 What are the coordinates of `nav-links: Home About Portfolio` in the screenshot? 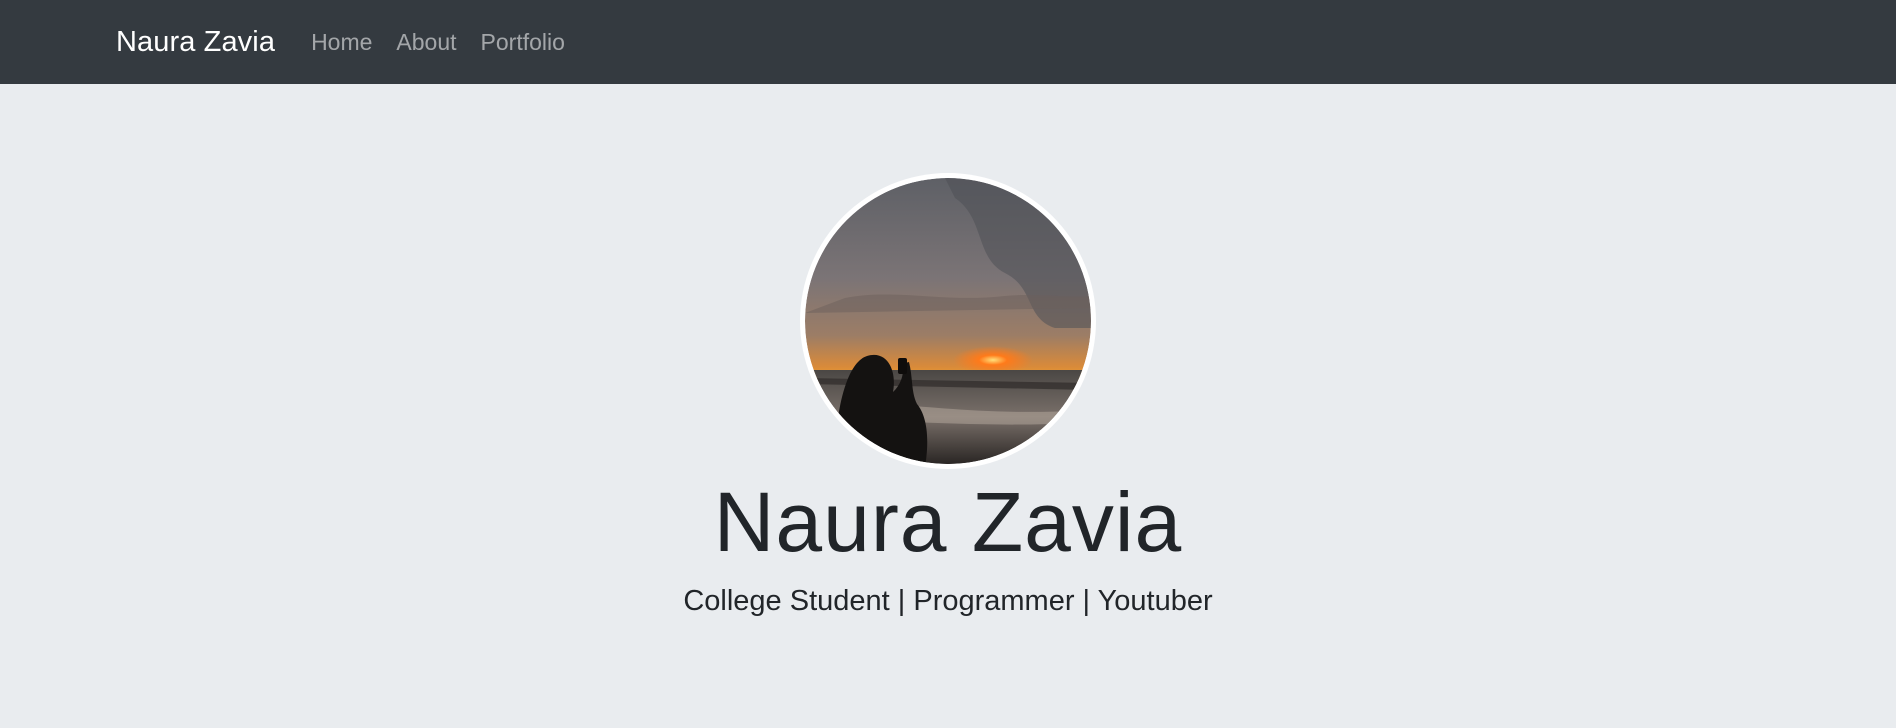 It's located at (436, 42).